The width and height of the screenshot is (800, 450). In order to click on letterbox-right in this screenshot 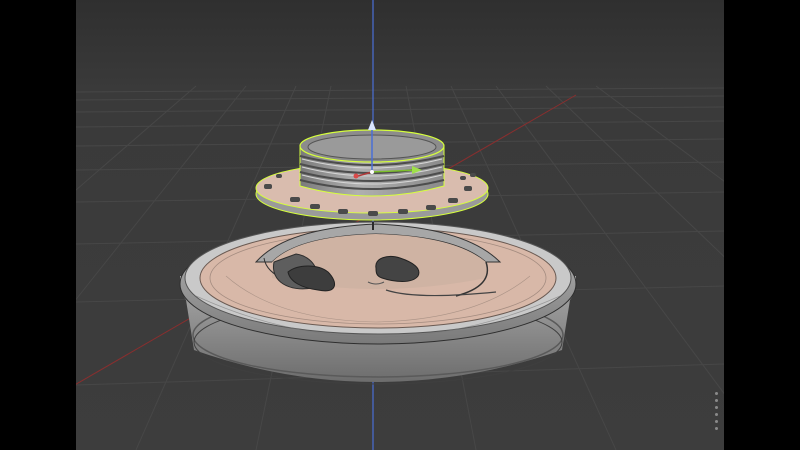, I will do `click(762, 225)`.